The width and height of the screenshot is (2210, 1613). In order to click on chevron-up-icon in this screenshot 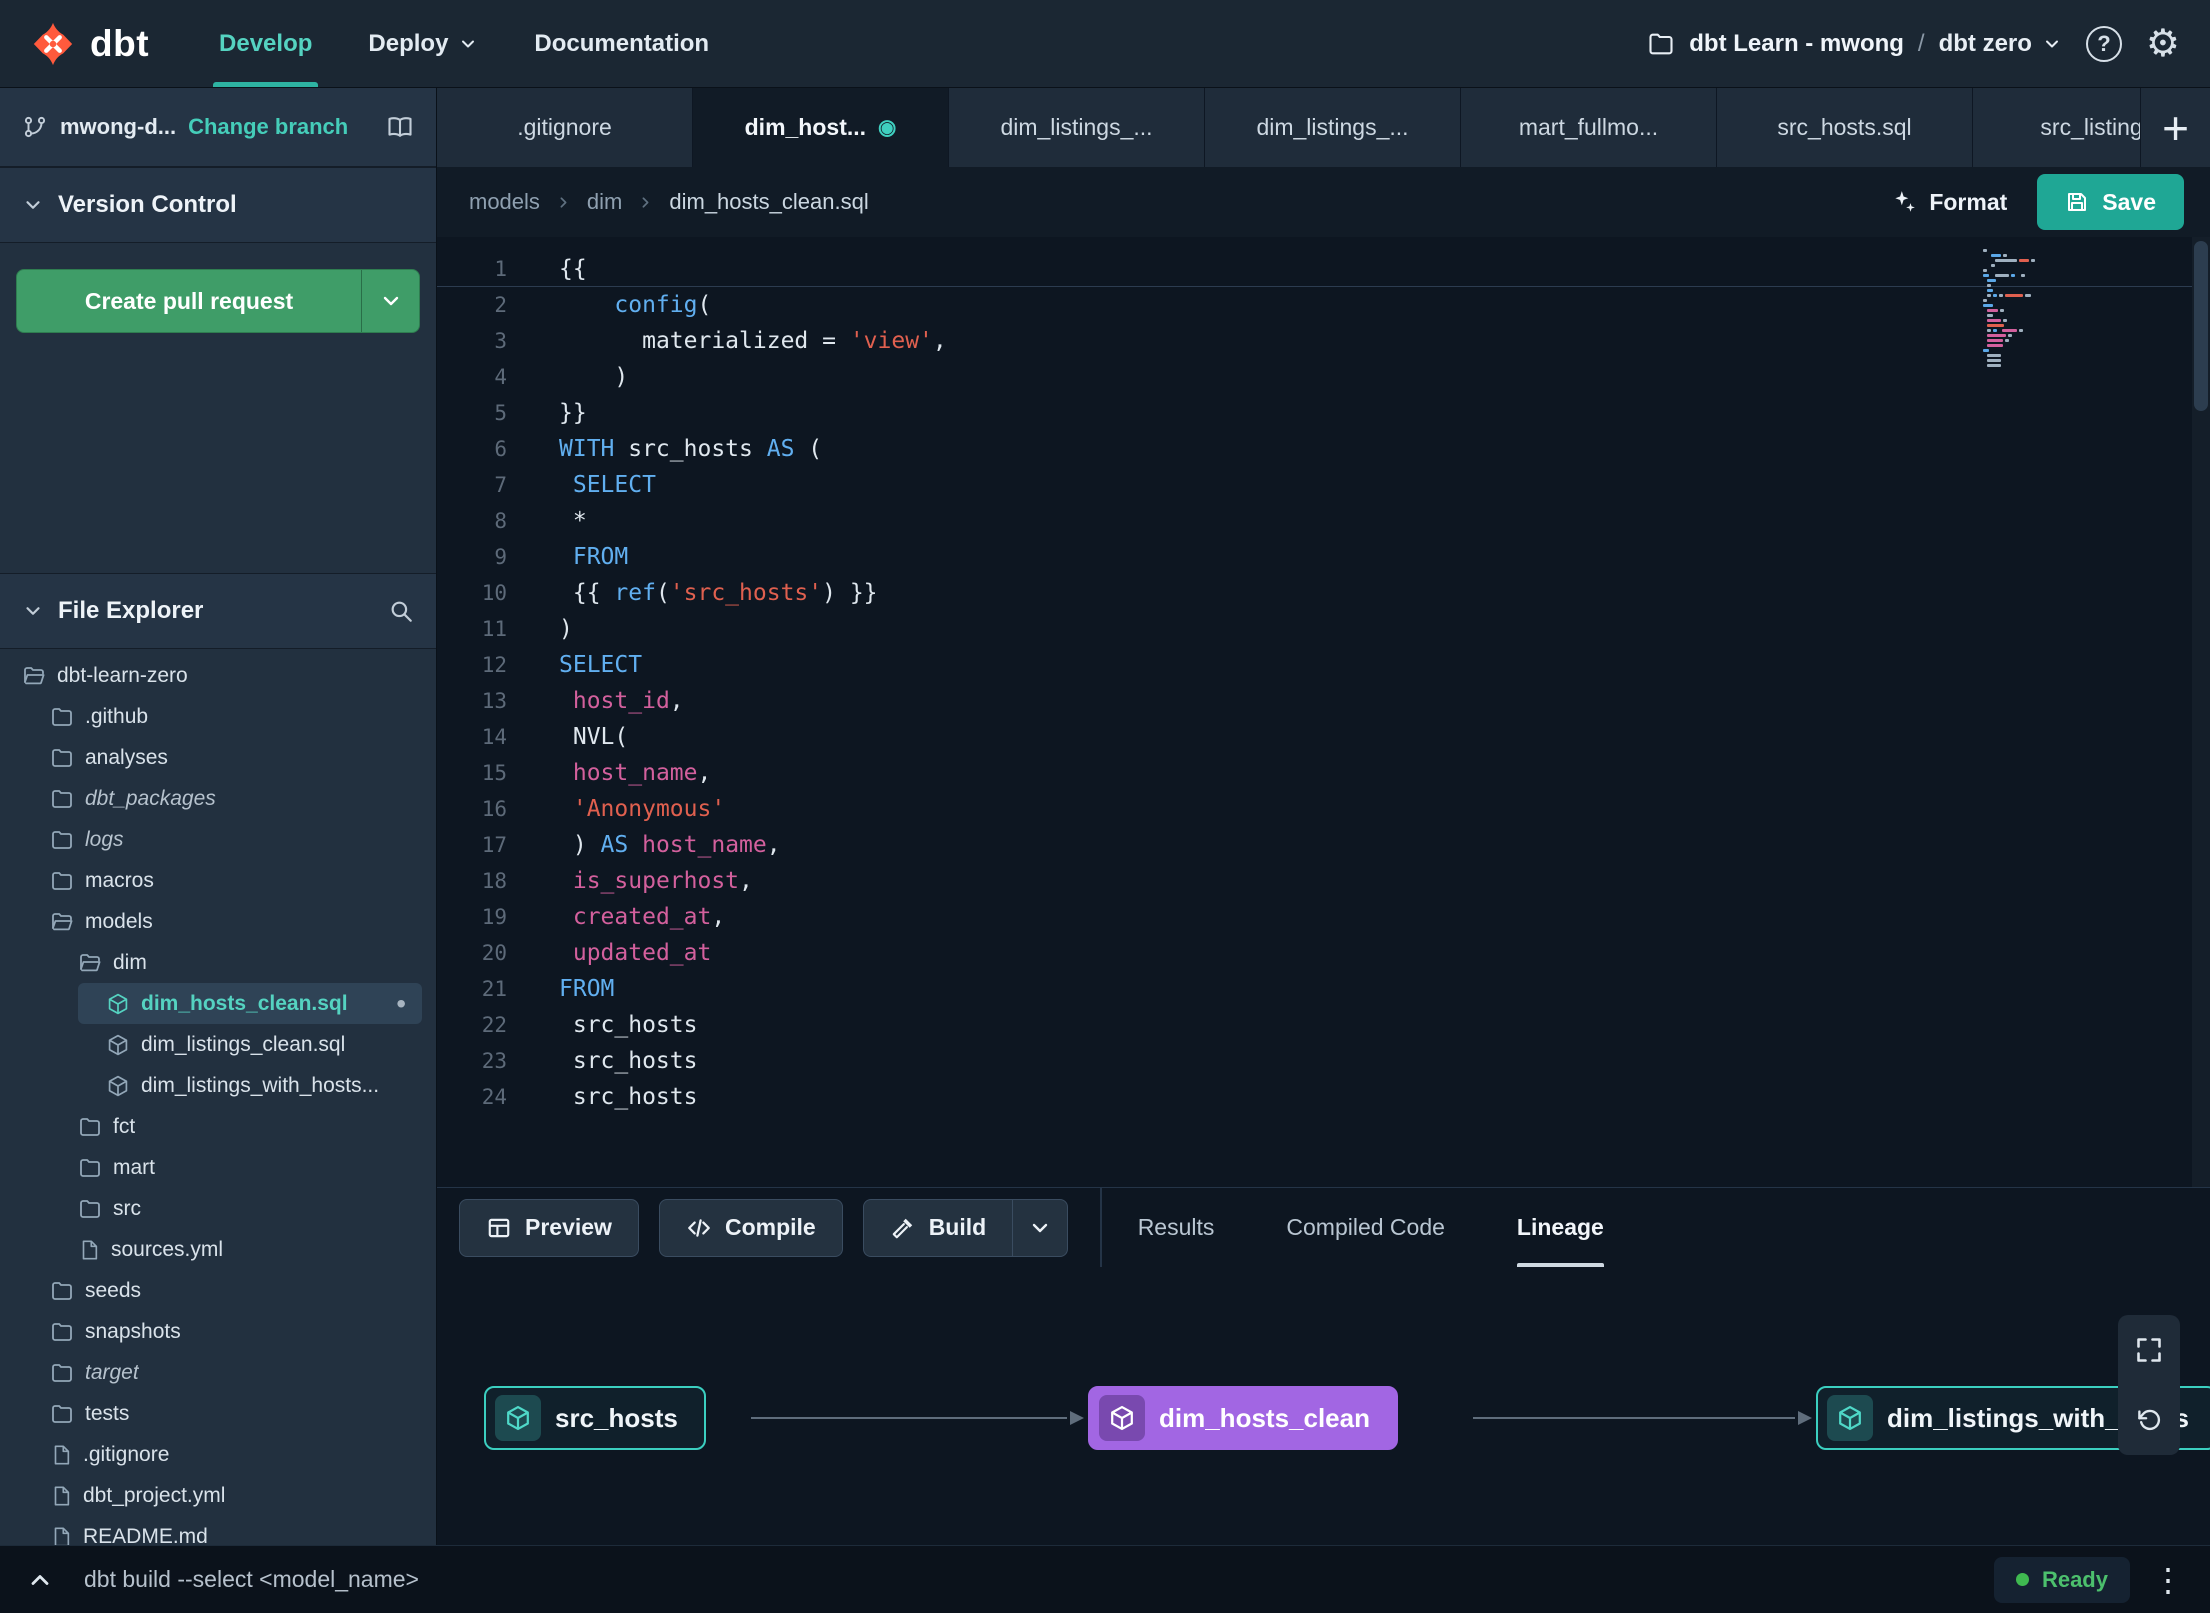, I will do `click(40, 1580)`.